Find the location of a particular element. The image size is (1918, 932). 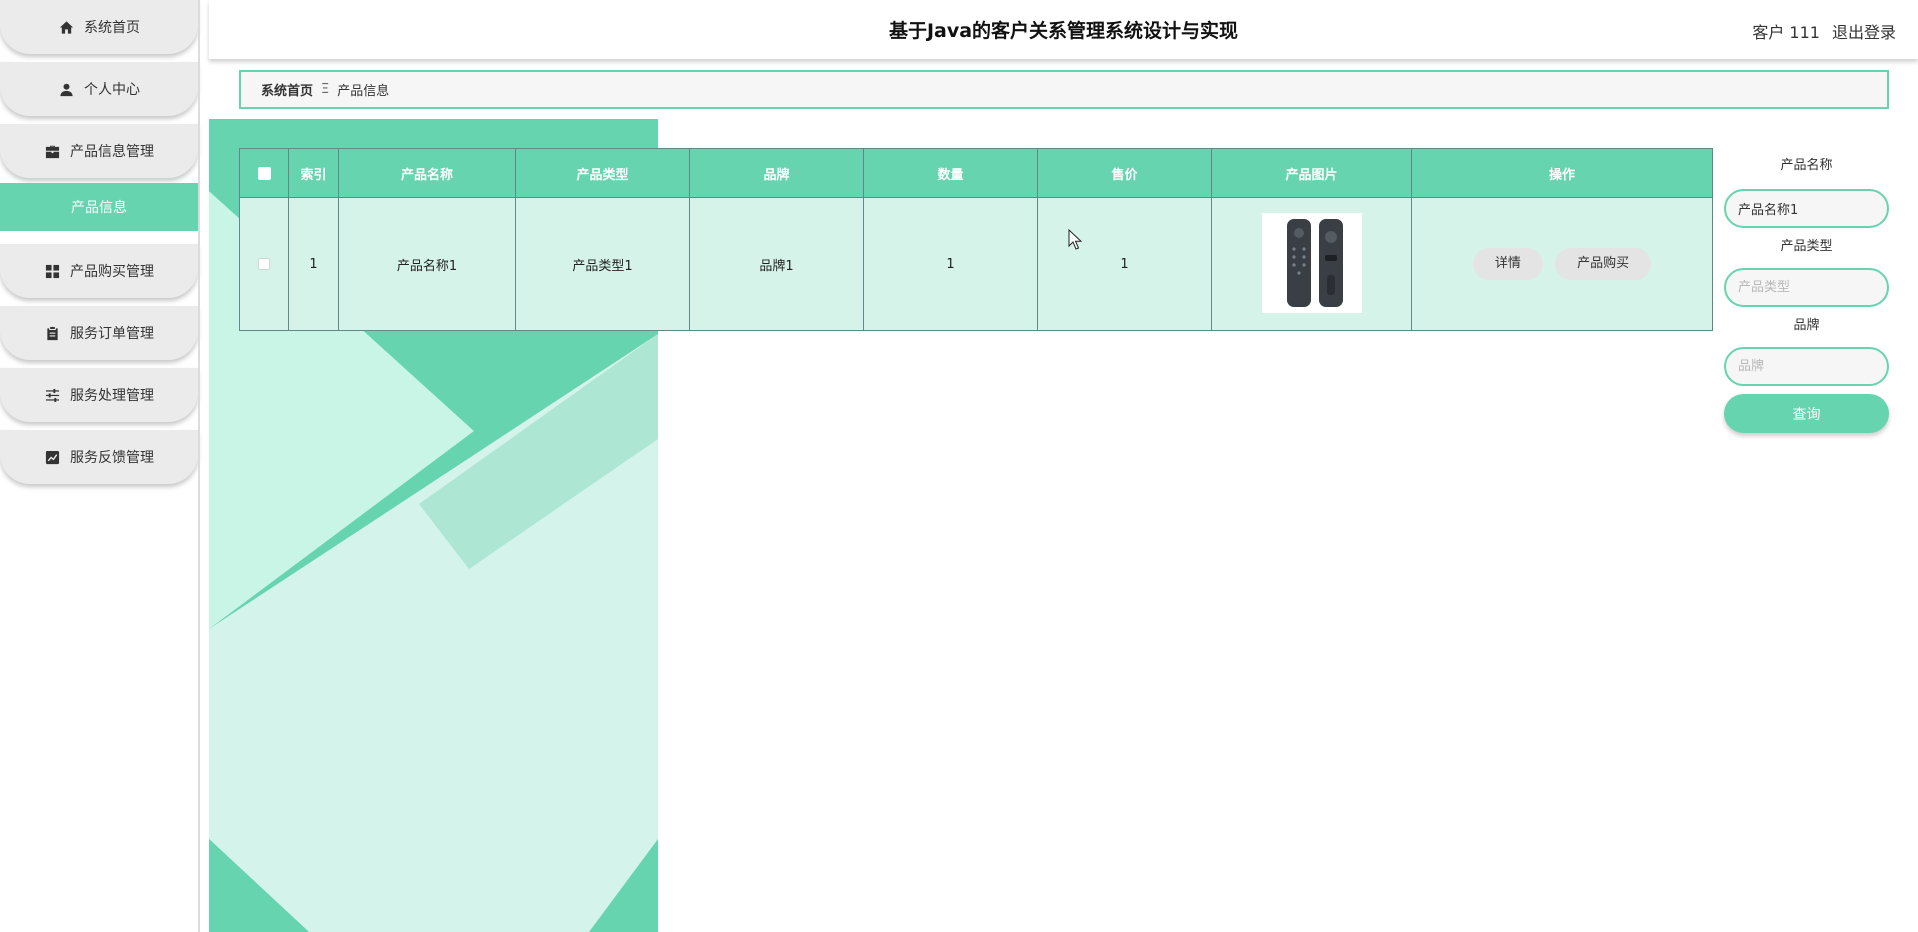

mouse-cursor-icon is located at coordinates (1075, 239).